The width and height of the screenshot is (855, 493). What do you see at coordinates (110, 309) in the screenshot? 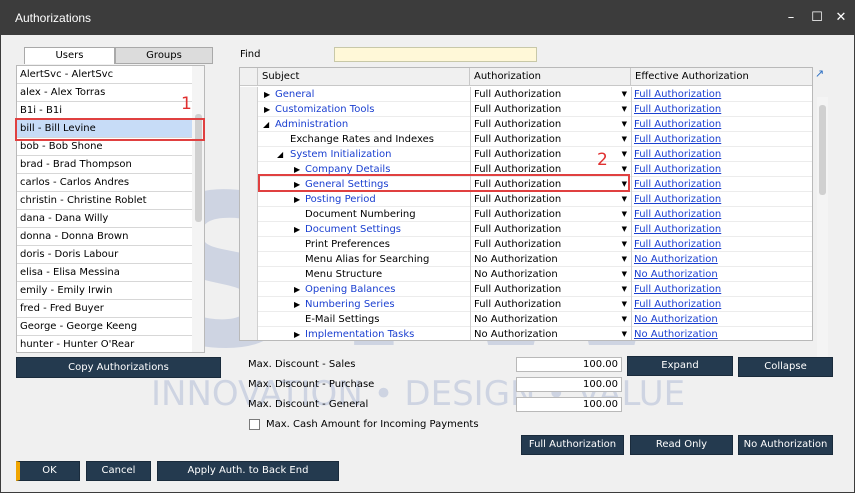
I see `list-item: fred - Fred Buyer` at bounding box center [110, 309].